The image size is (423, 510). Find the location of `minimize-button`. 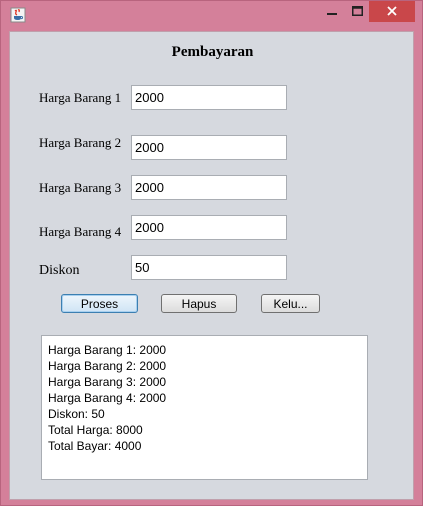

minimize-button is located at coordinates (332, 11).